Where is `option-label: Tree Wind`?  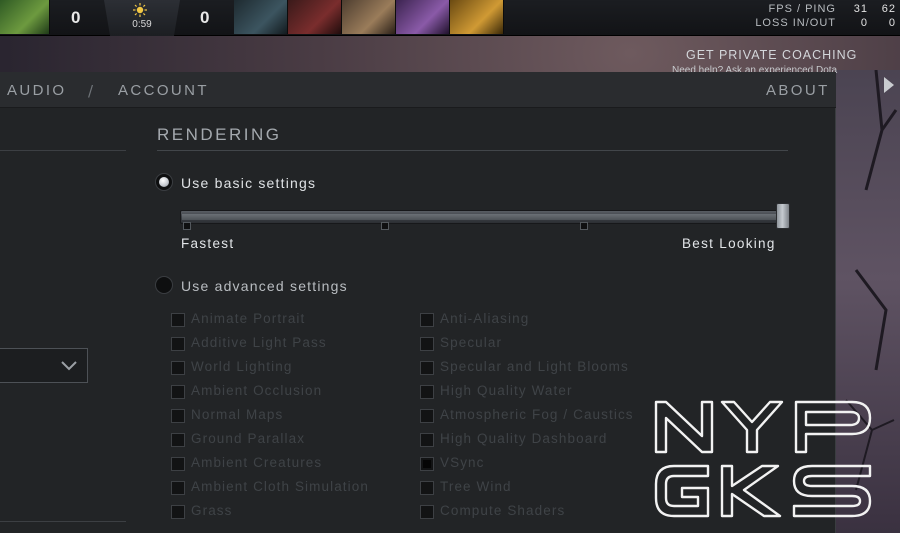
option-label: Tree Wind is located at coordinates (476, 486).